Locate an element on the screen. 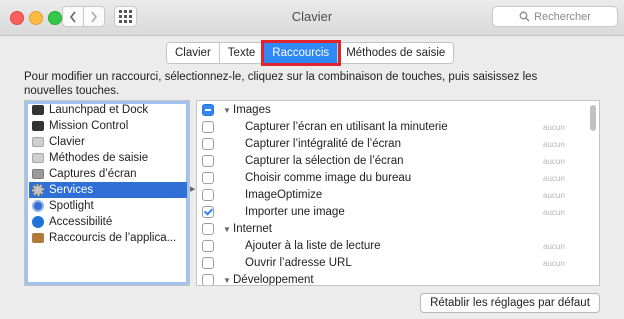 The width and height of the screenshot is (624, 319). shortcut-row: Importer une image aucun is located at coordinates (392, 212).